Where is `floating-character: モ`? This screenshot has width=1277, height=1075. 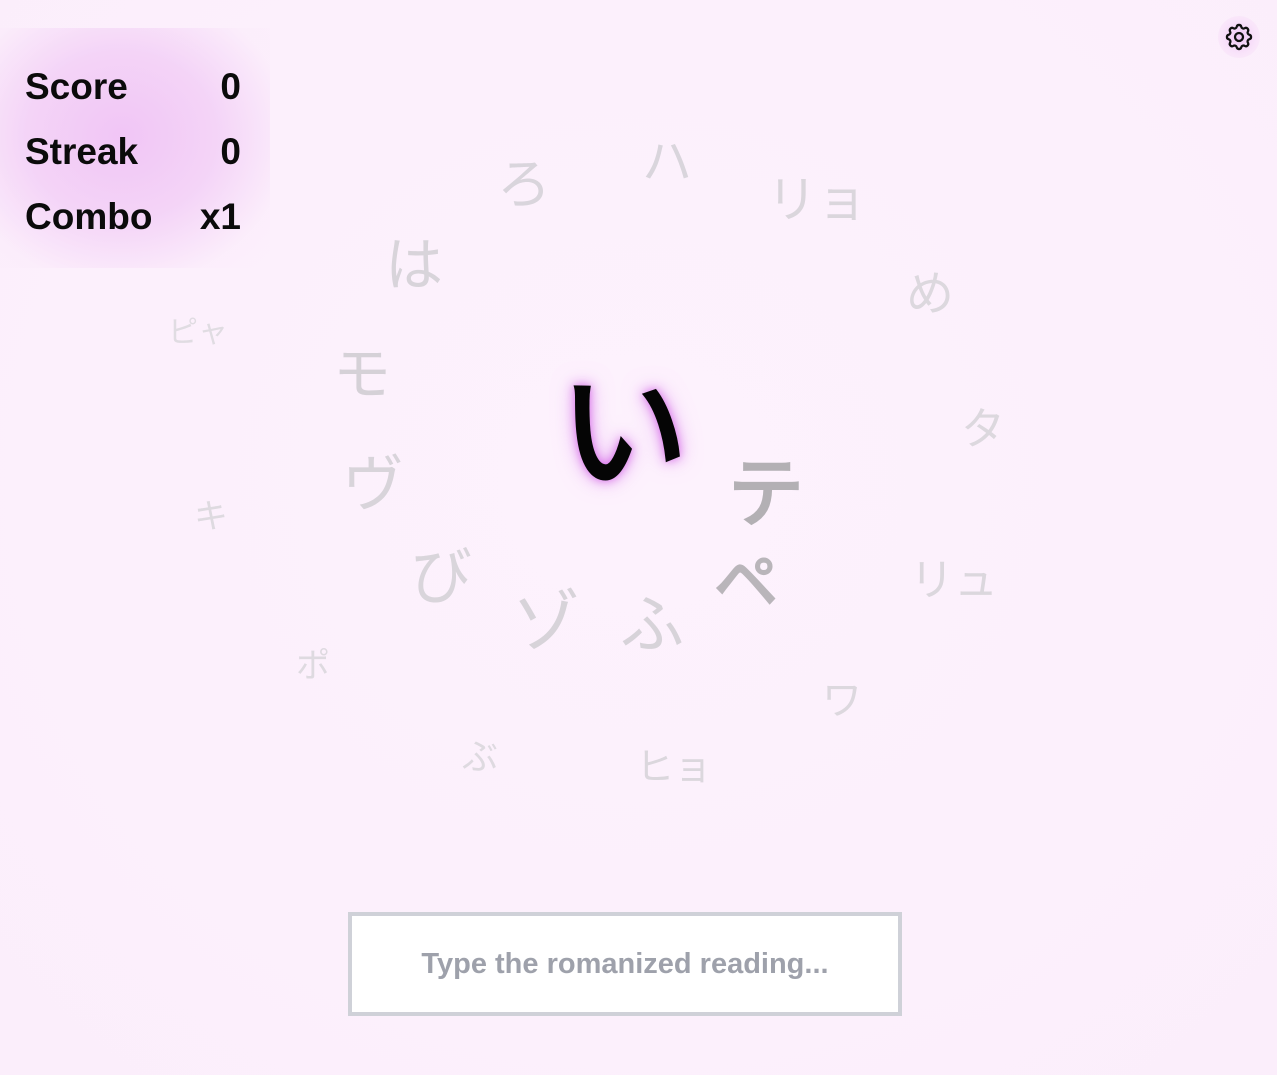
floating-character: モ is located at coordinates (362, 374).